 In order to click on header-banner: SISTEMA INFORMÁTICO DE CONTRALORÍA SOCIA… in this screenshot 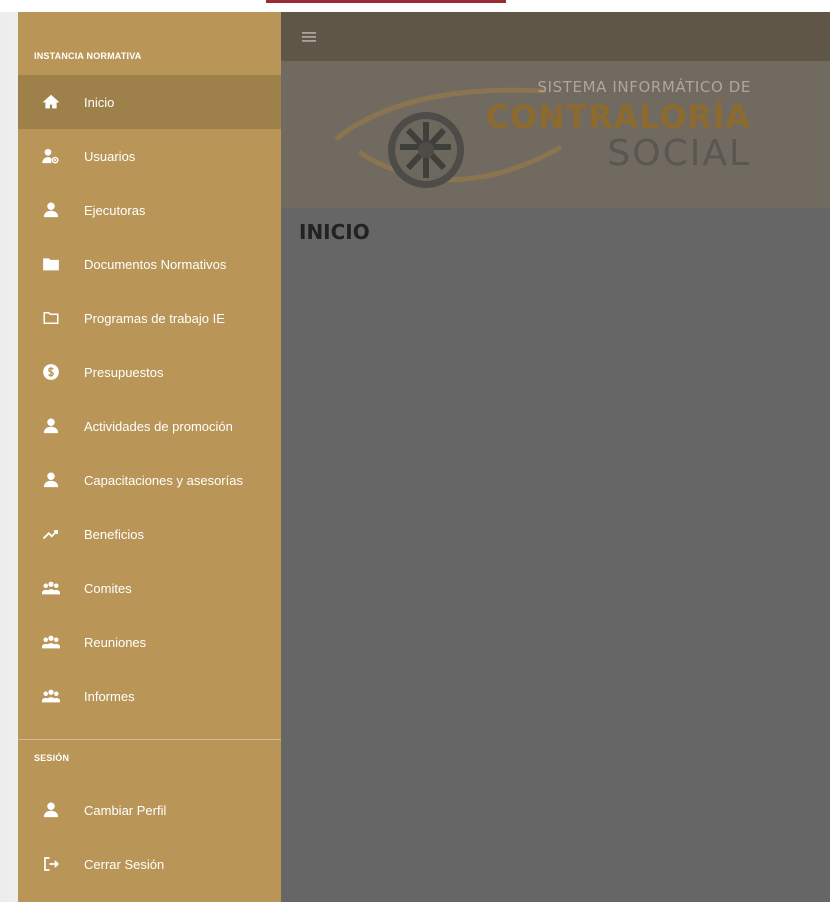, I will do `click(555, 134)`.